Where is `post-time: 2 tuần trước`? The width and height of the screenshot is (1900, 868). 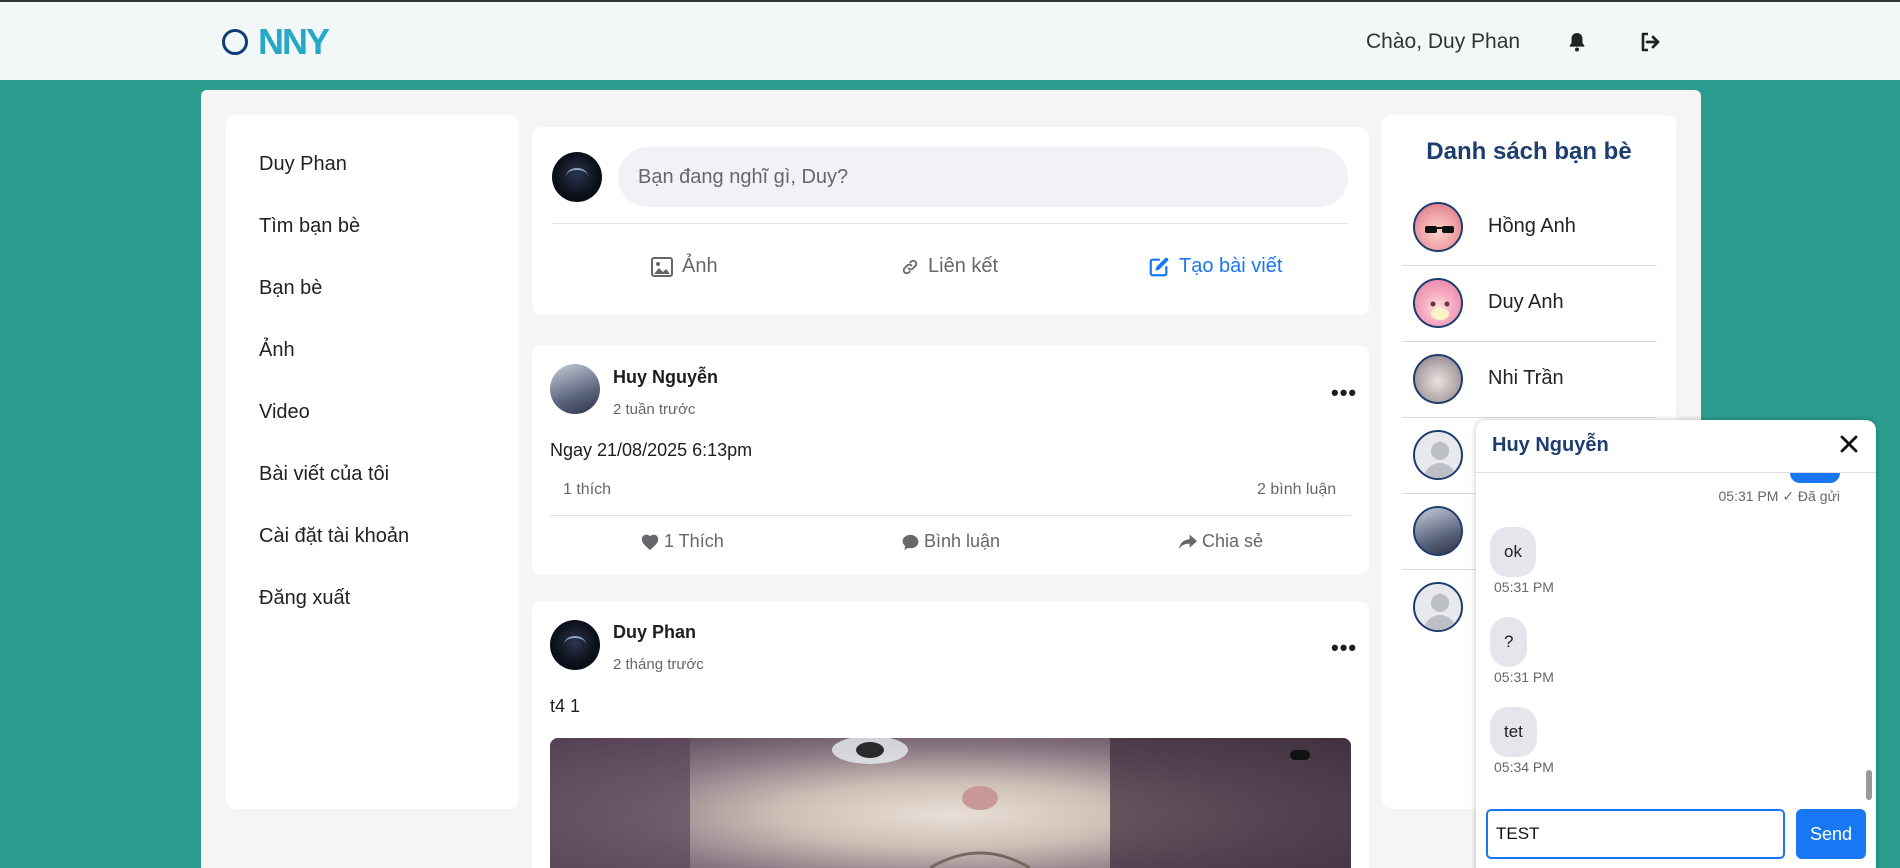 post-time: 2 tuần trước is located at coordinates (654, 409).